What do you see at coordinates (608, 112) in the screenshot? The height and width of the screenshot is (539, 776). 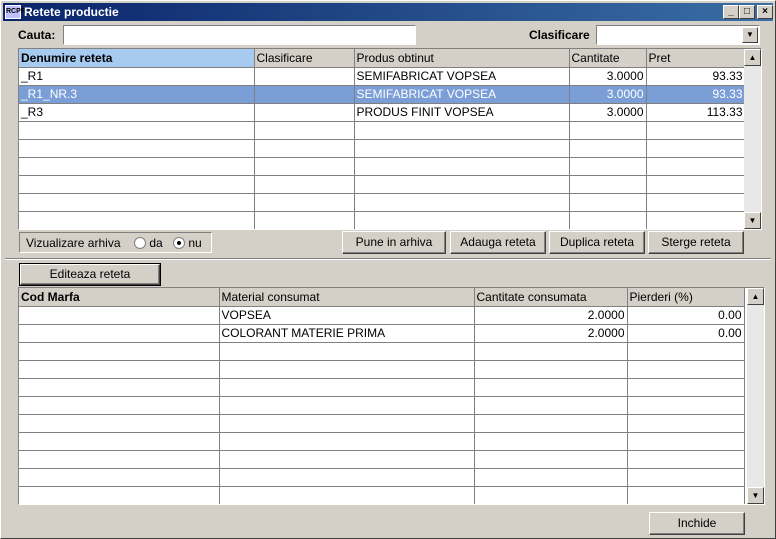 I see `cell-quantity: 3.0000` at bounding box center [608, 112].